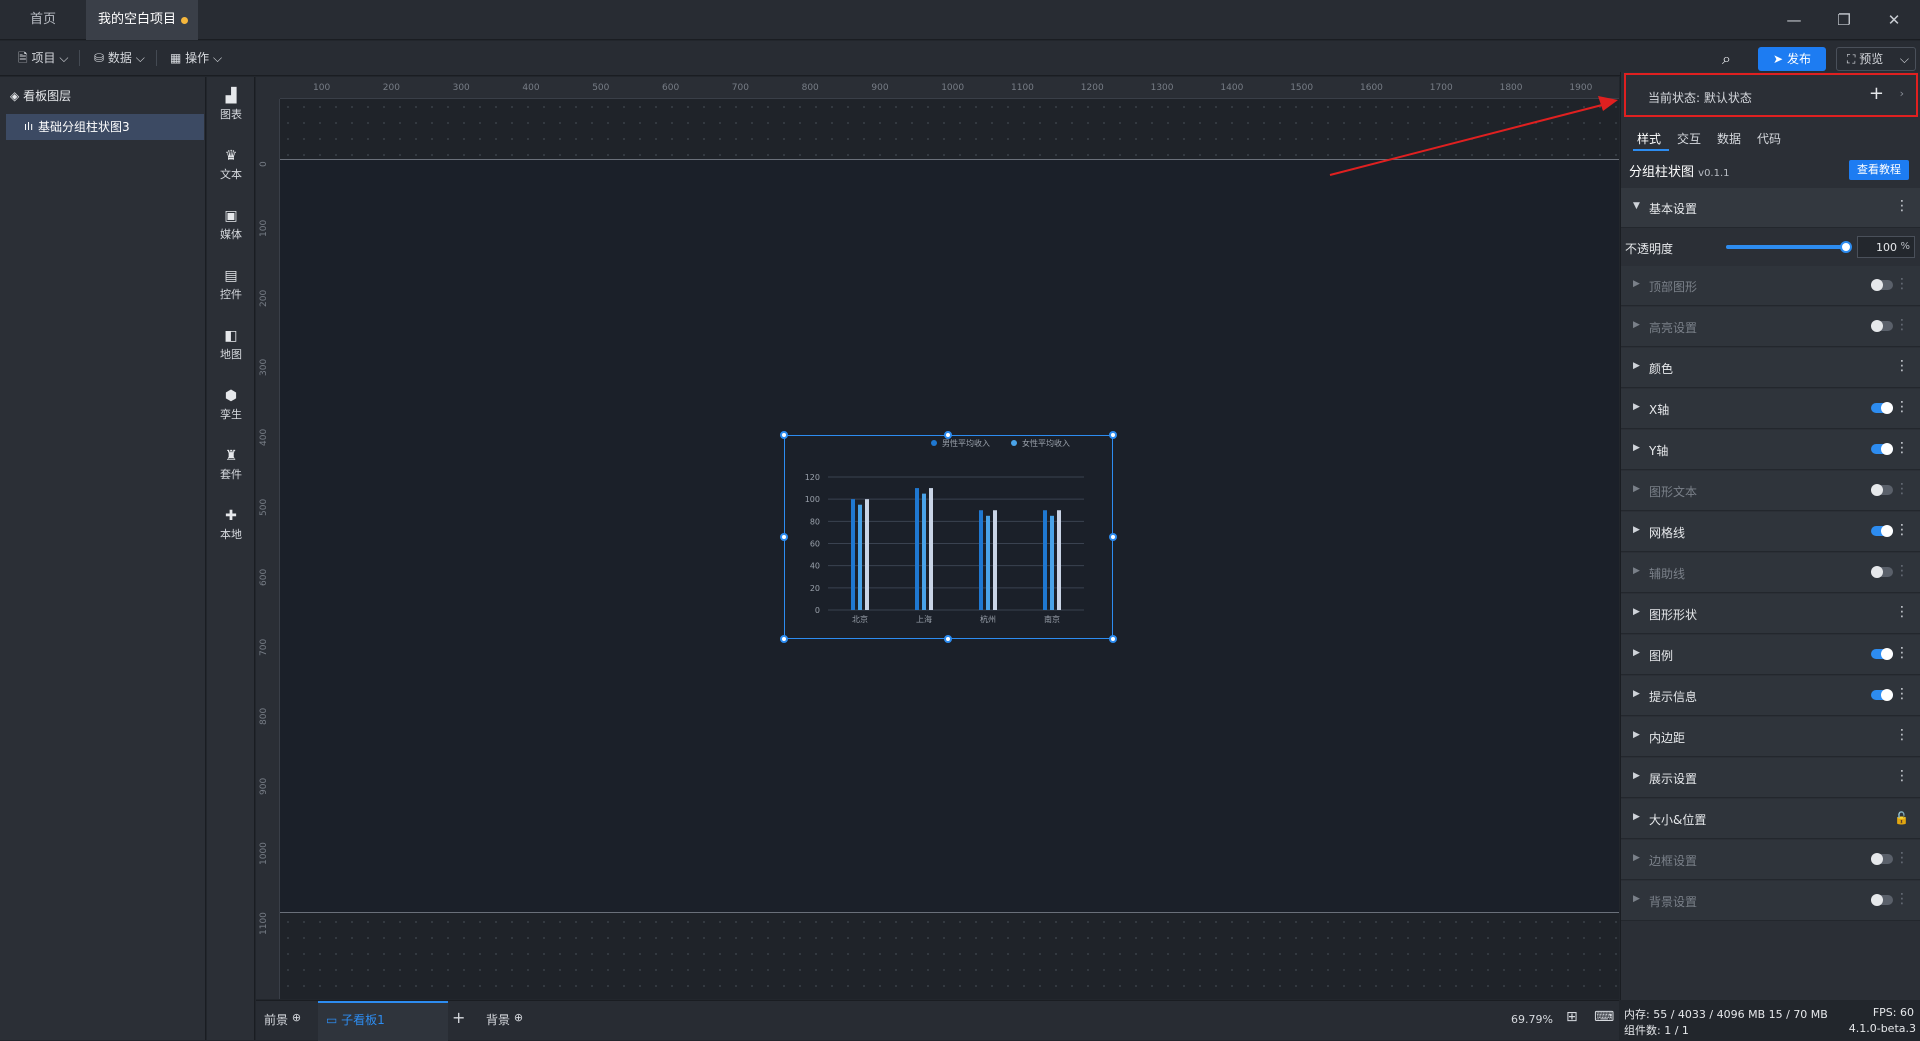 This screenshot has height=1041, width=1920. Describe the element at coordinates (1770, 409) in the screenshot. I see `section-item: ▶ X轴 ⋮` at that location.